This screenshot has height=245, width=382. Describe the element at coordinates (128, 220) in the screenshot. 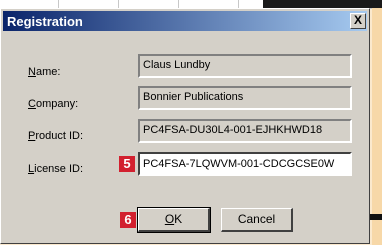

I see `step-marker-ok: 6` at that location.